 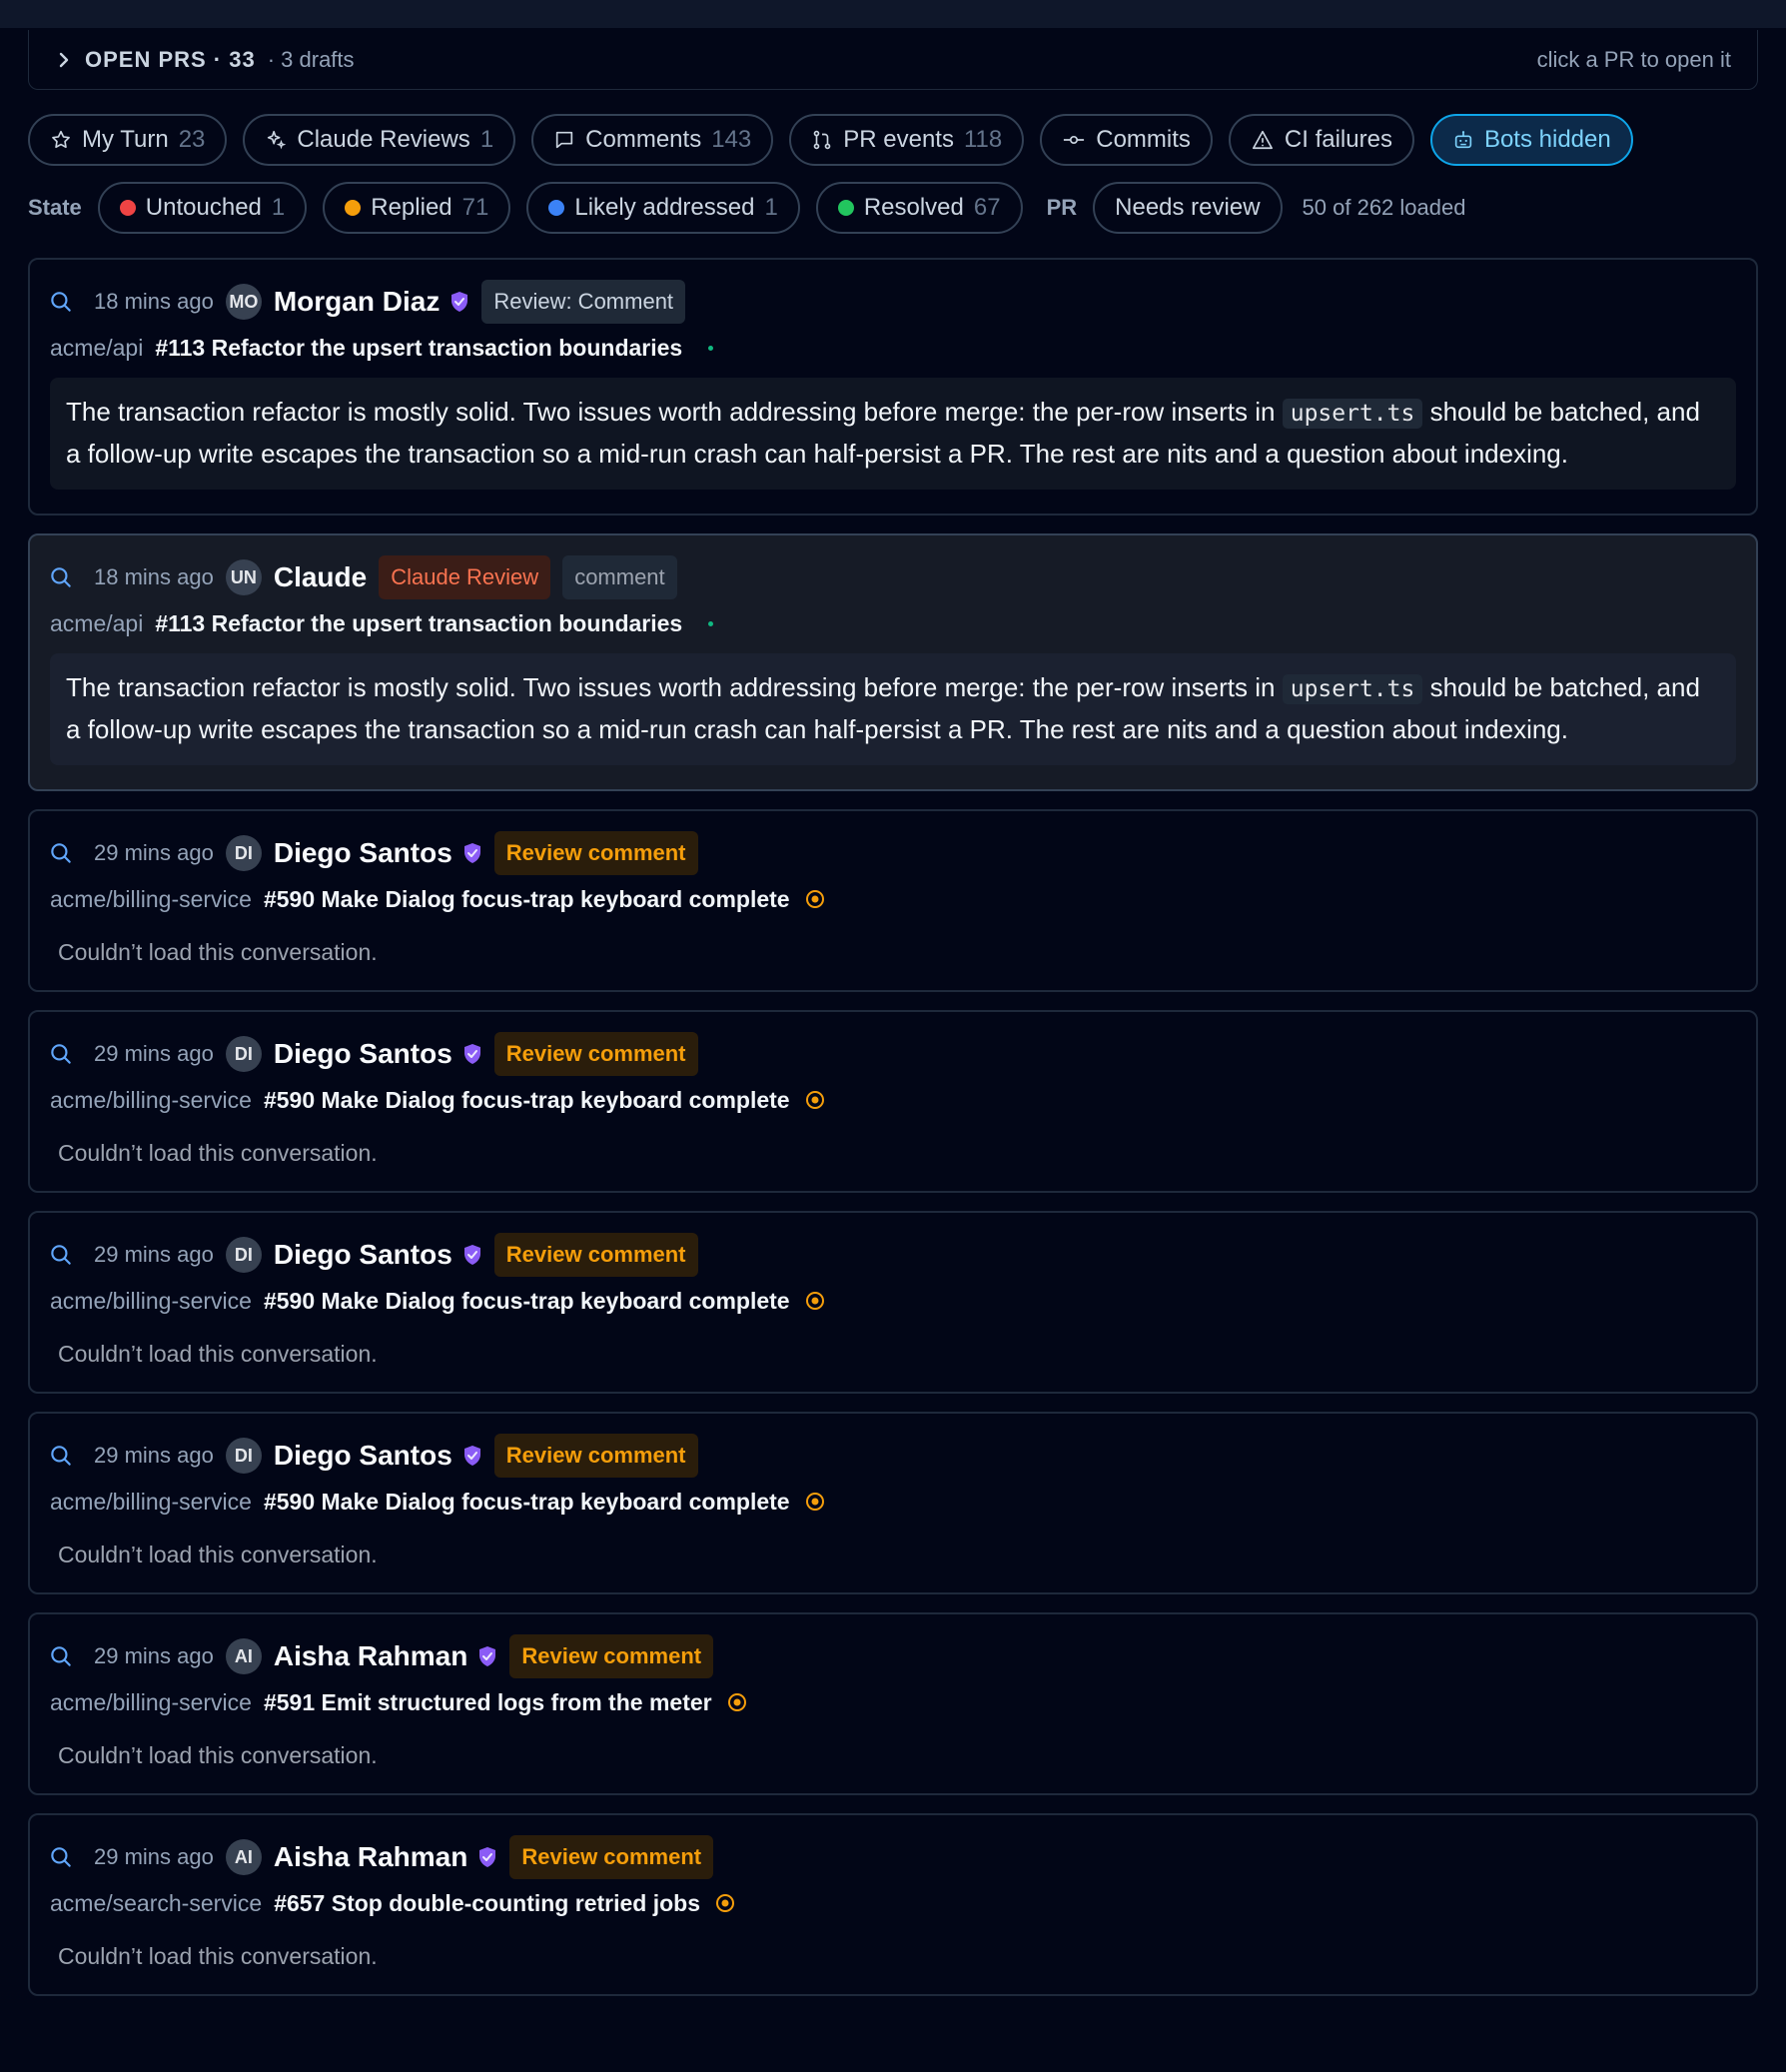 What do you see at coordinates (1062, 207) in the screenshot?
I see `pr-label: PR` at bounding box center [1062, 207].